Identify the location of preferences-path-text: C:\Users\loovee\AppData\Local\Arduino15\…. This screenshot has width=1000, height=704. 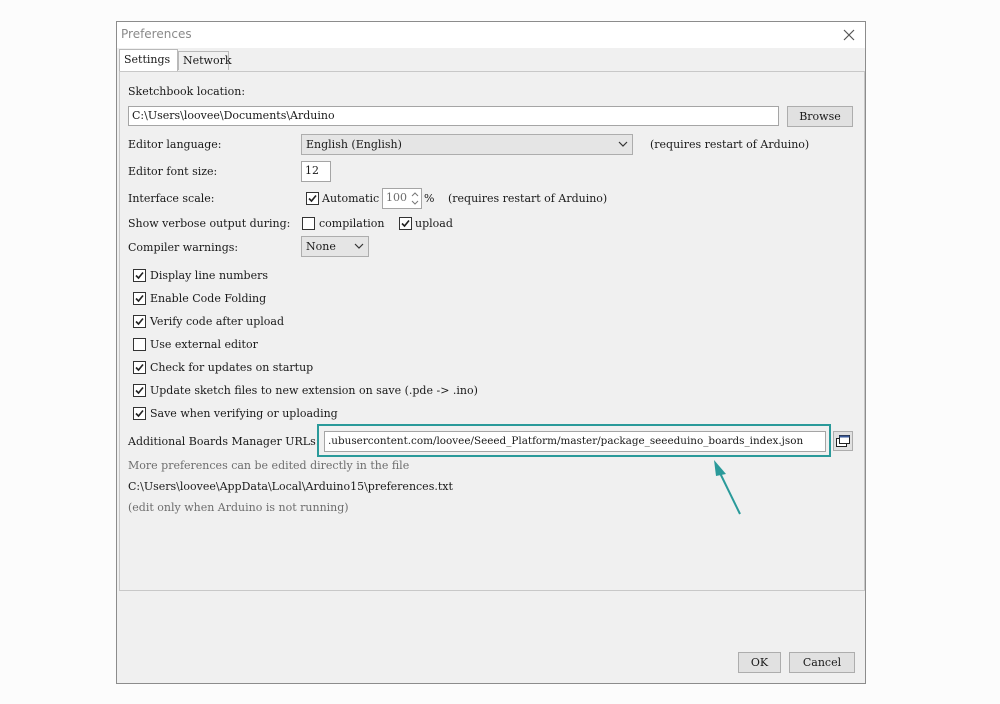
(290, 486).